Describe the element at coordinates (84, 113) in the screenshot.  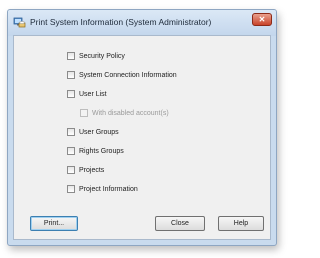
I see `with-disabled-accounts-checkbox` at that location.